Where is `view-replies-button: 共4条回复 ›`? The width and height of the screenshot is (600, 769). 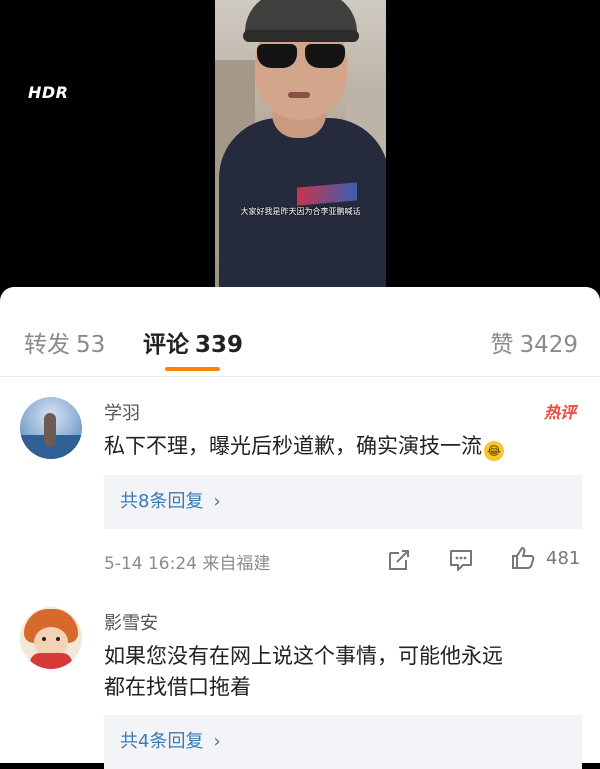
view-replies-button: 共4条回复 › is located at coordinates (343, 742).